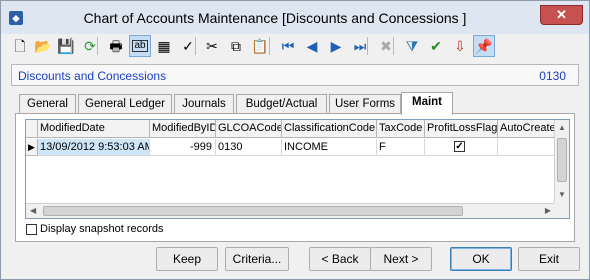  I want to click on tab-general: General, so click(47, 104).